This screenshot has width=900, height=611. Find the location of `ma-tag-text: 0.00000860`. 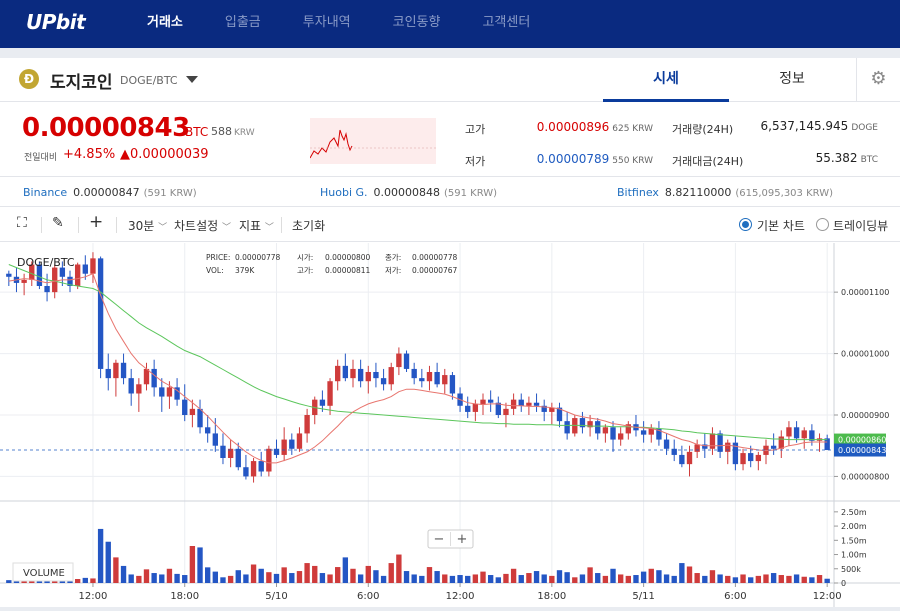

ma-tag-text: 0.00000860 is located at coordinates (862, 440).